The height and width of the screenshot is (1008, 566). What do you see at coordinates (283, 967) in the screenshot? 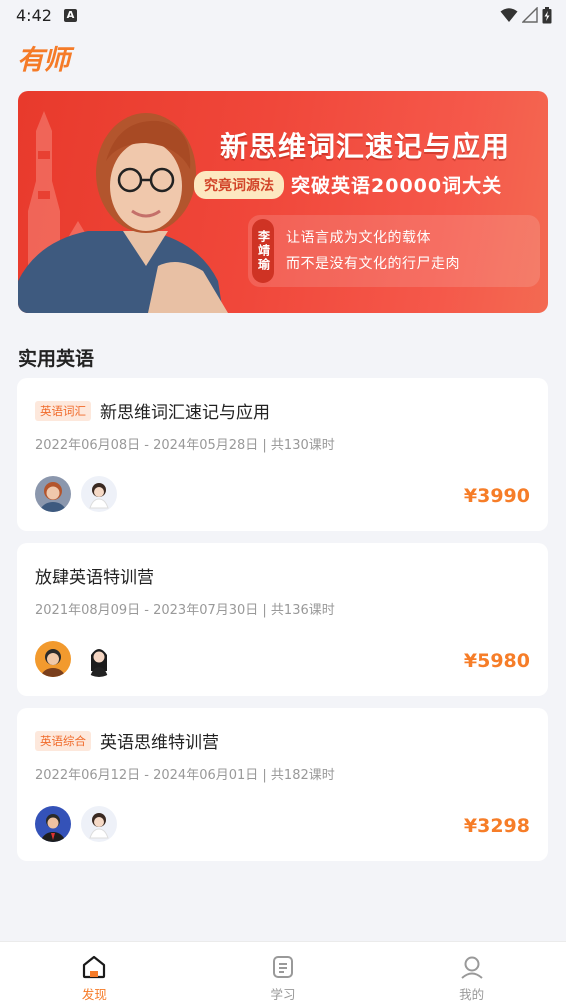
I see `study-icon` at bounding box center [283, 967].